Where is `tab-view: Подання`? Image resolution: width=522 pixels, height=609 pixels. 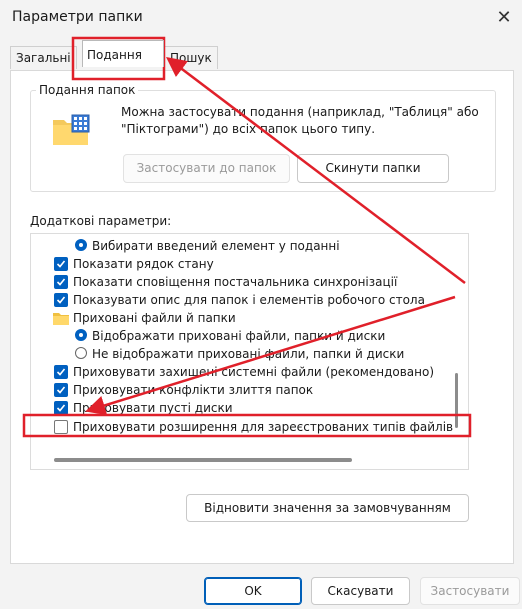
tab-view: Подання is located at coordinates (123, 53).